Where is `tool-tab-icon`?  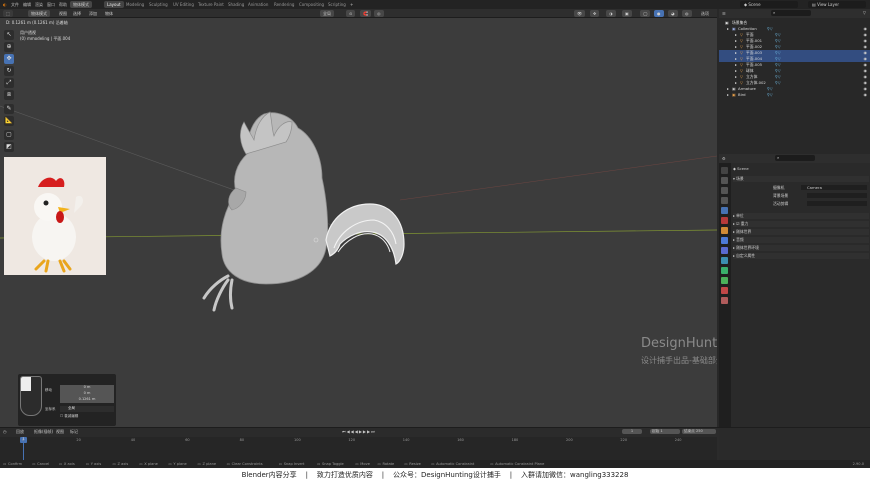 tool-tab-icon is located at coordinates (724, 170).